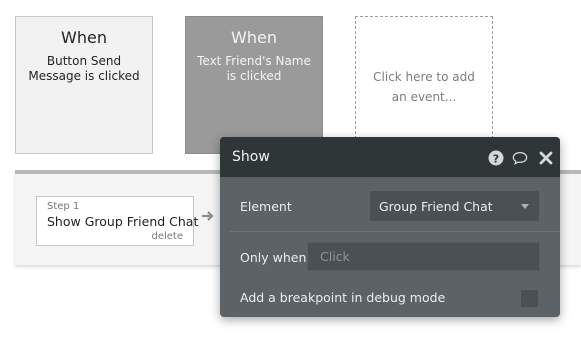 This screenshot has height=341, width=581. Describe the element at coordinates (343, 297) in the screenshot. I see `breakpoint-label: Add a breakpoint in debug mode` at that location.